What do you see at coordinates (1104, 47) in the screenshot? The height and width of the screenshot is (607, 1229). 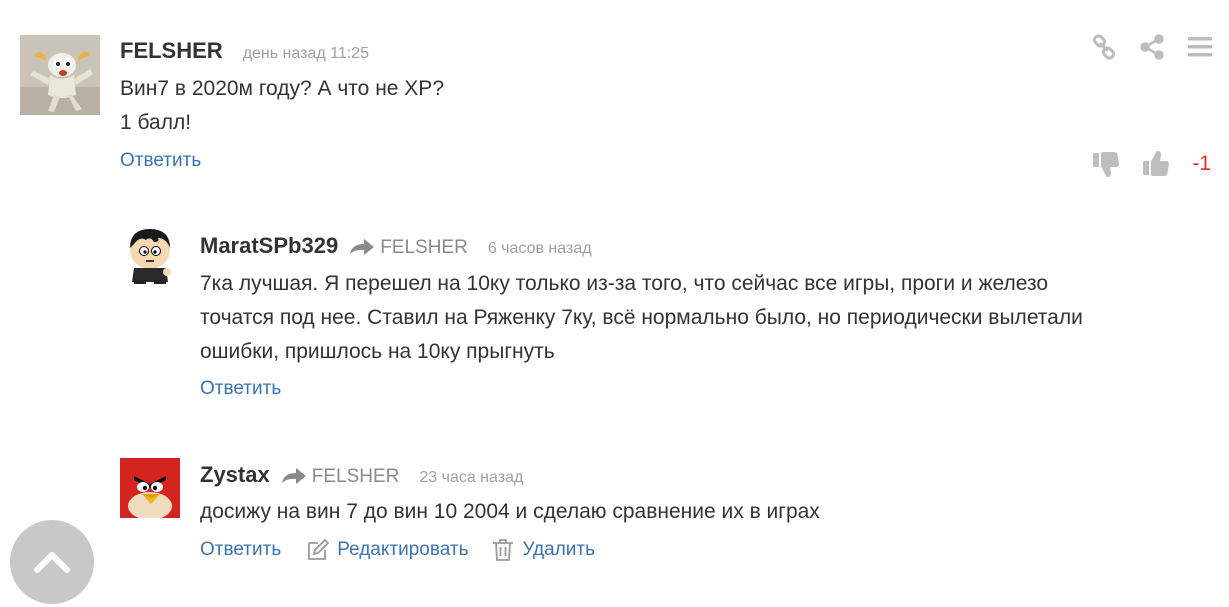 I see `link-icon` at bounding box center [1104, 47].